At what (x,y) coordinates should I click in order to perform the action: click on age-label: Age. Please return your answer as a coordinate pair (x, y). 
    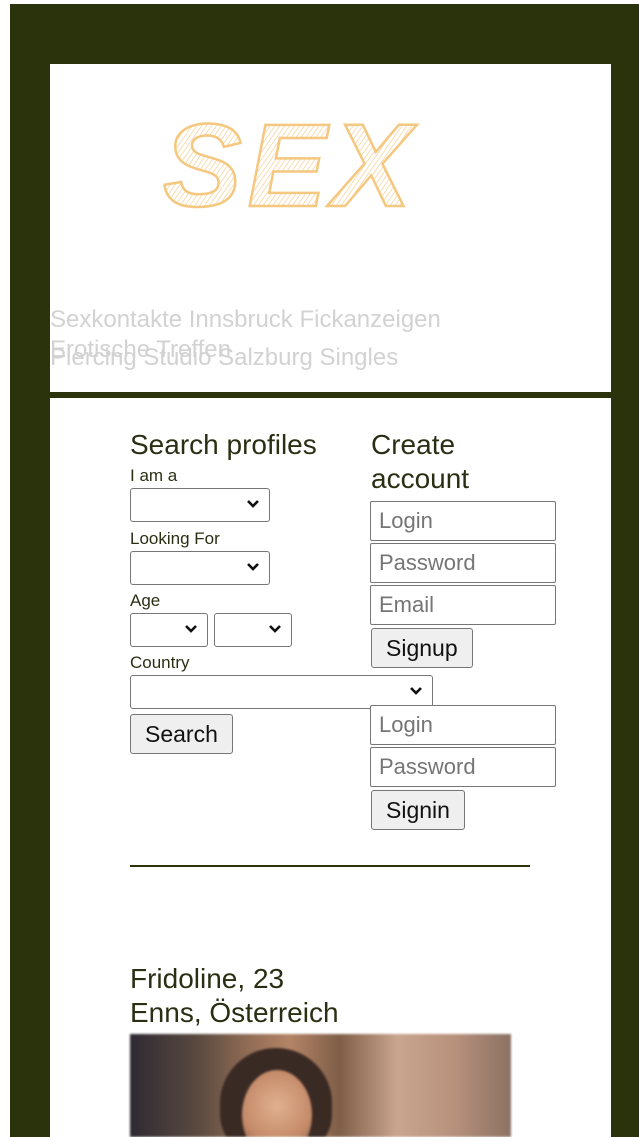
    Looking at the image, I should click on (145, 600).